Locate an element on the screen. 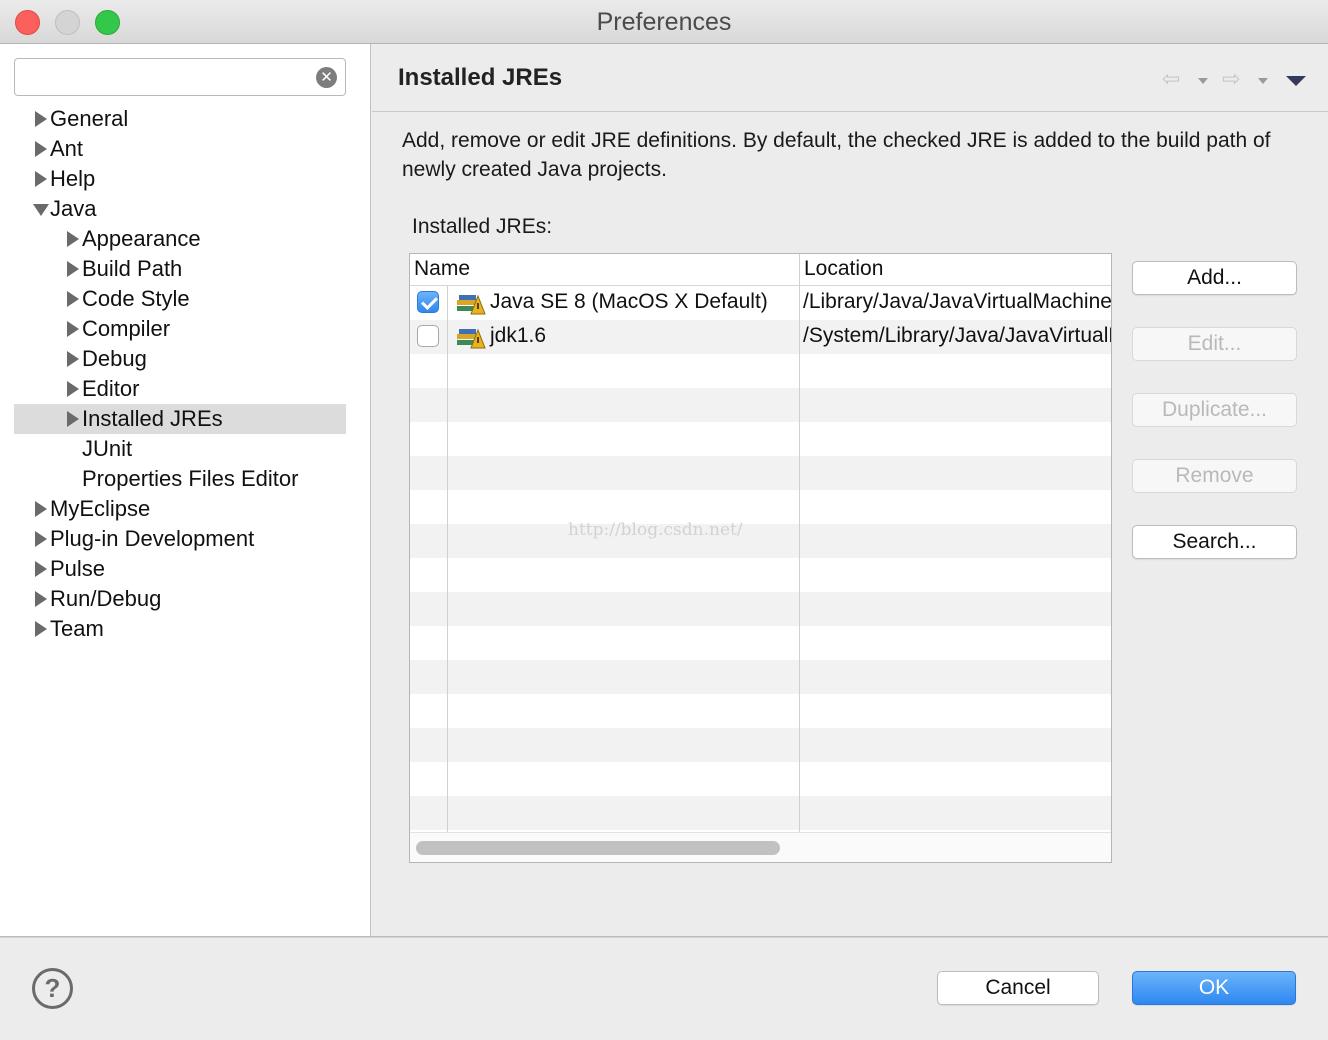 This screenshot has height=1040, width=1328. watermark: http://blog.csdn.net/ is located at coordinates (655, 530).